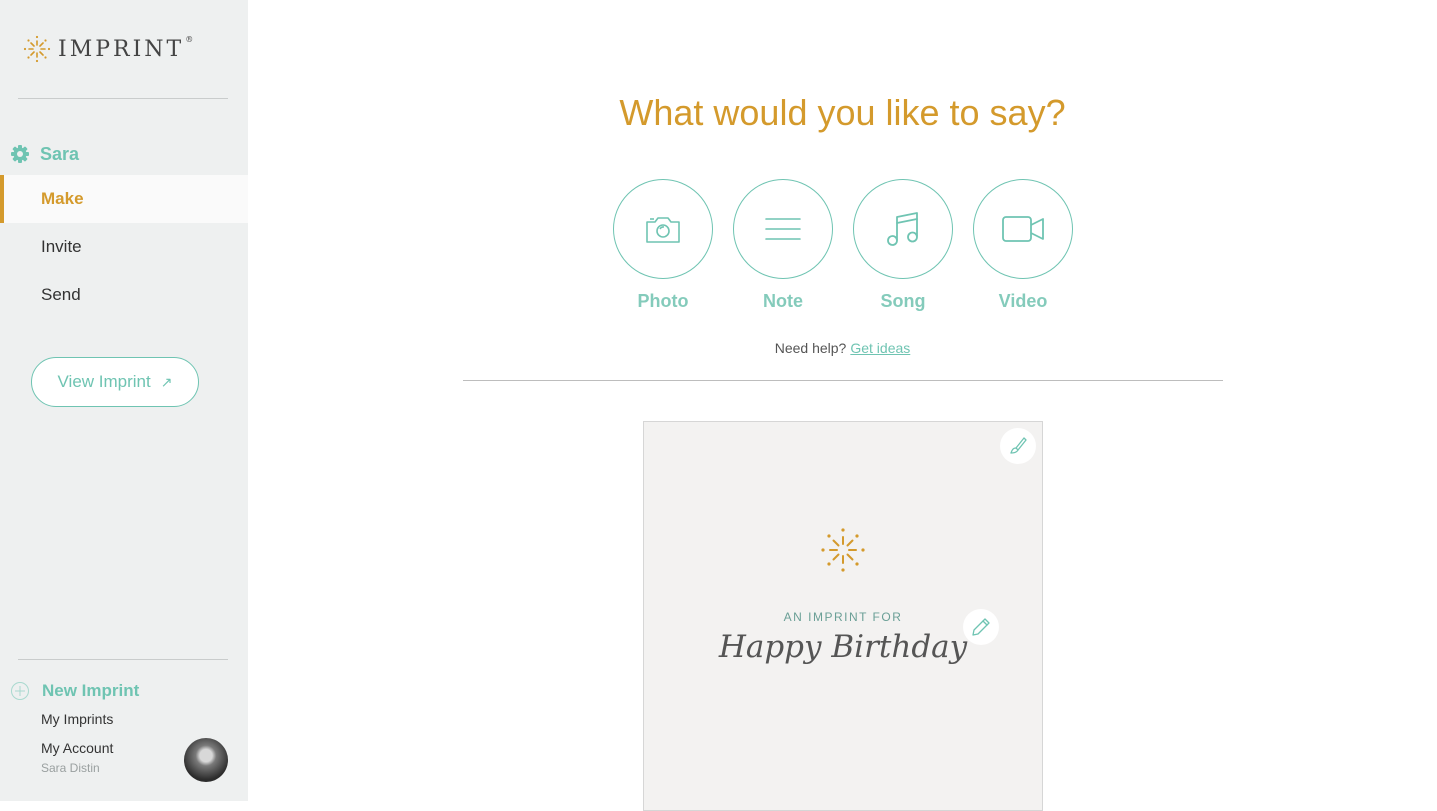  I want to click on avatar, so click(206, 760).